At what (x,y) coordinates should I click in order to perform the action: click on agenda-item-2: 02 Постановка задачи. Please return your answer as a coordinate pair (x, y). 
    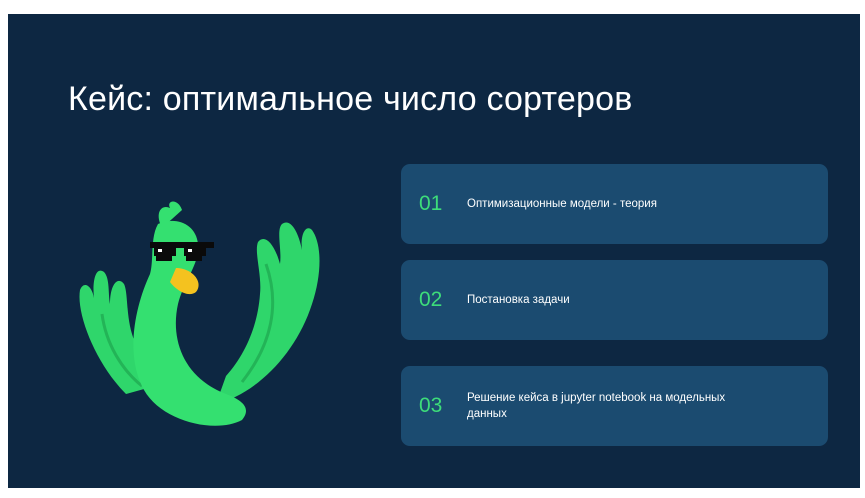
    Looking at the image, I should click on (614, 300).